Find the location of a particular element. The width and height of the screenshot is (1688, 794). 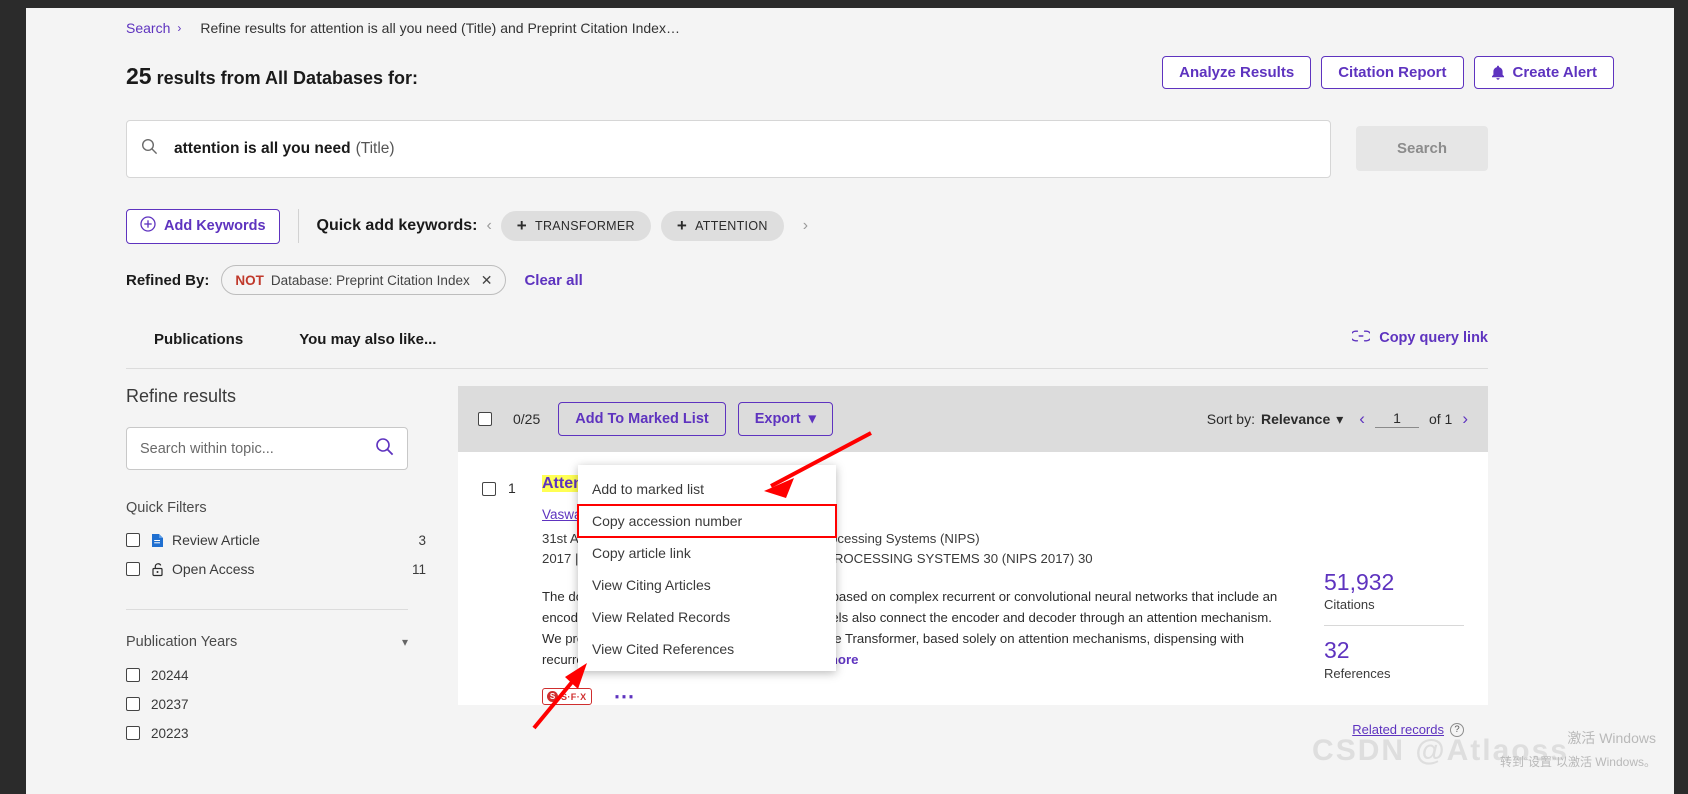

references-label: References is located at coordinates (1357, 673).